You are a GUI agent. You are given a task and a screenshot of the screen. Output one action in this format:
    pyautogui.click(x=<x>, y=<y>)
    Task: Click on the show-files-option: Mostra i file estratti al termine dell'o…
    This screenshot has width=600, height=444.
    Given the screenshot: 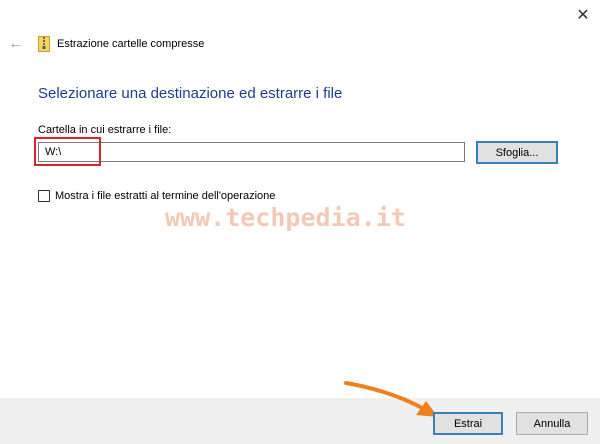 What is the action you would take?
    pyautogui.click(x=156, y=196)
    